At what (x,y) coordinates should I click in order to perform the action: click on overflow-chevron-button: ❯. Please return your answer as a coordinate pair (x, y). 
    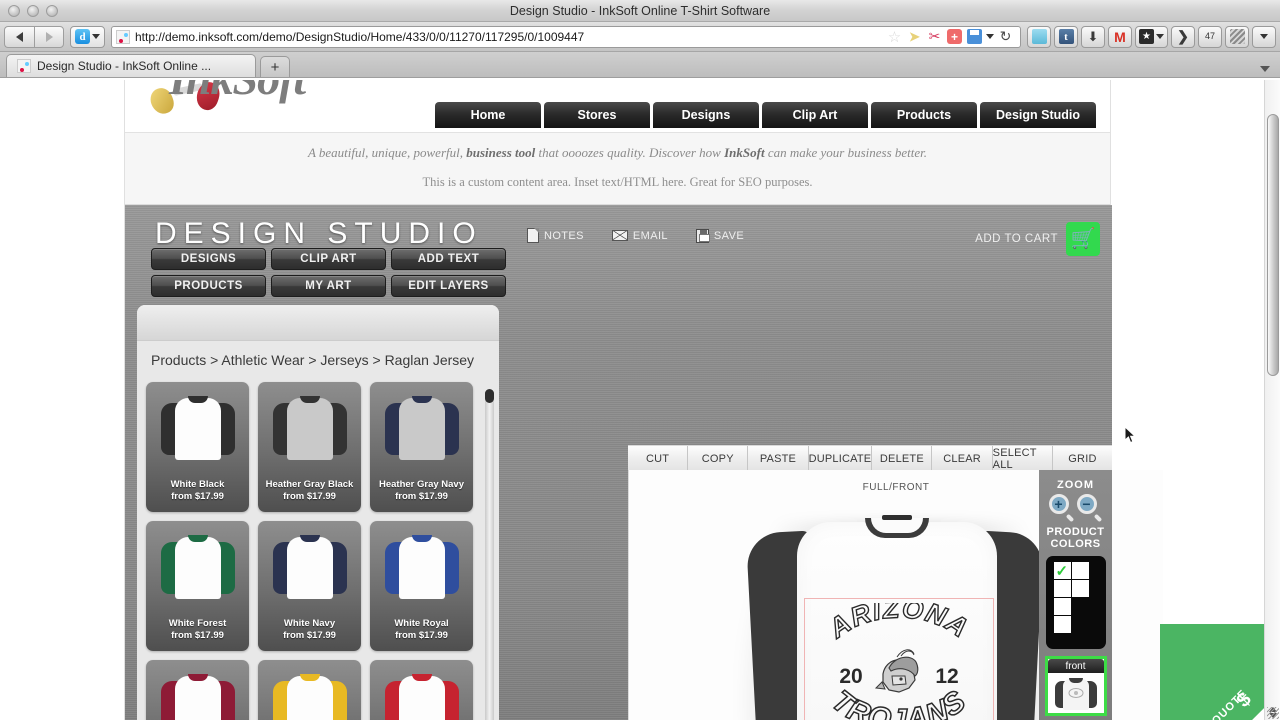
    Looking at the image, I should click on (1183, 36).